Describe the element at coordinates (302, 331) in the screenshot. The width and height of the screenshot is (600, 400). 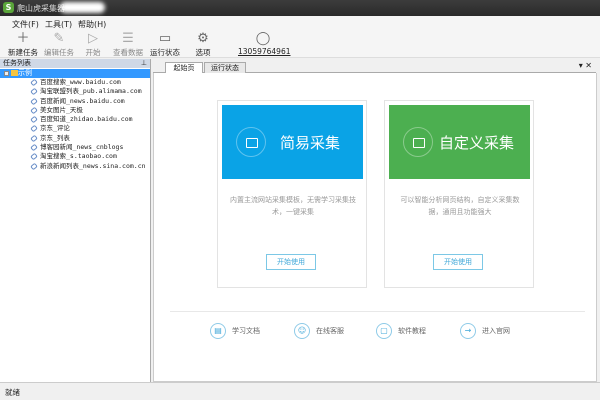
I see `person-icon: ☺` at that location.